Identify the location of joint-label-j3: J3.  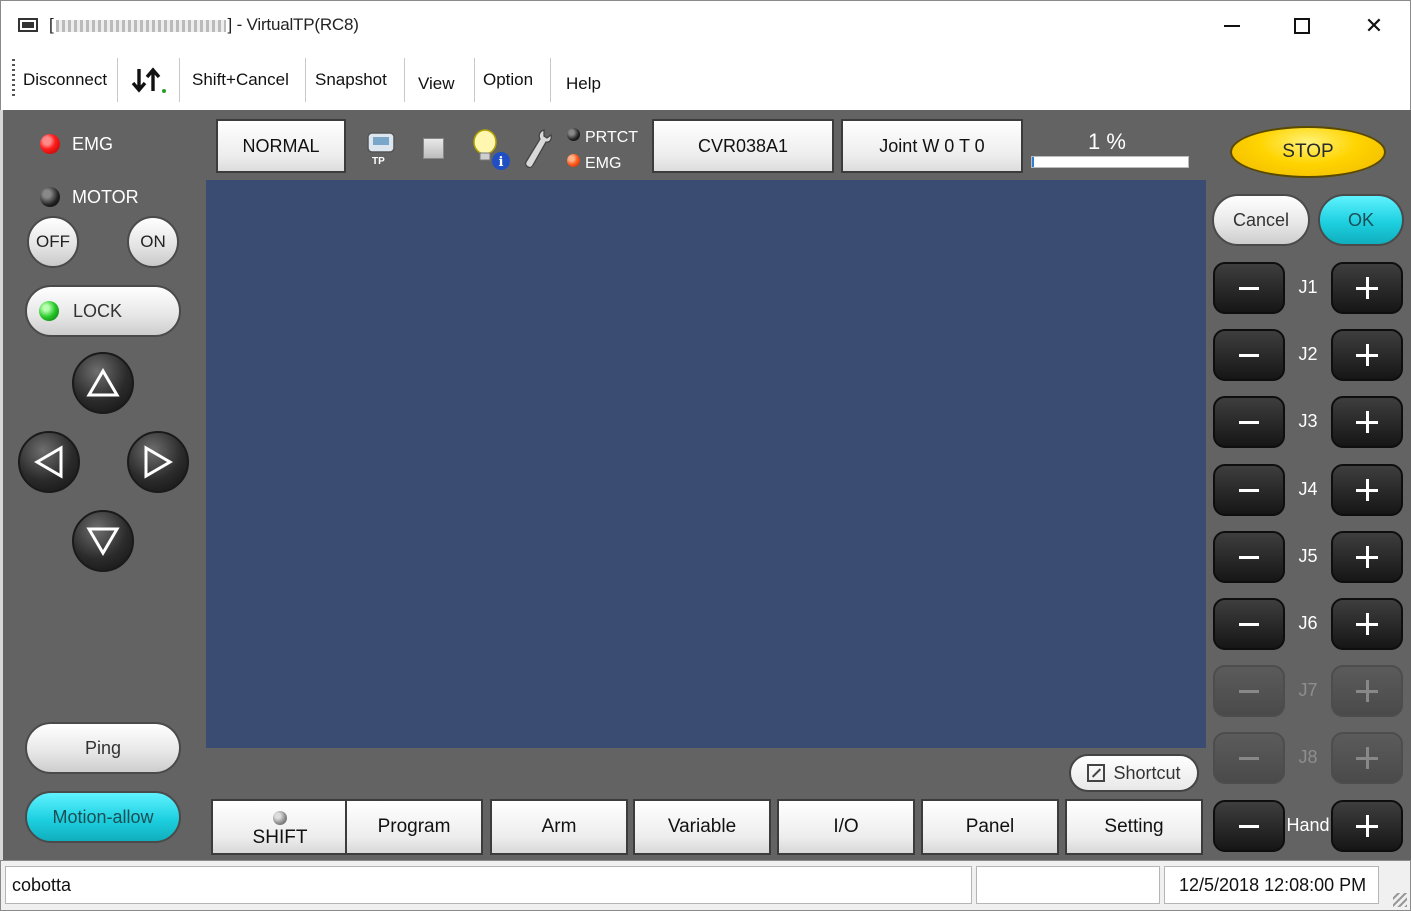
(1308, 421).